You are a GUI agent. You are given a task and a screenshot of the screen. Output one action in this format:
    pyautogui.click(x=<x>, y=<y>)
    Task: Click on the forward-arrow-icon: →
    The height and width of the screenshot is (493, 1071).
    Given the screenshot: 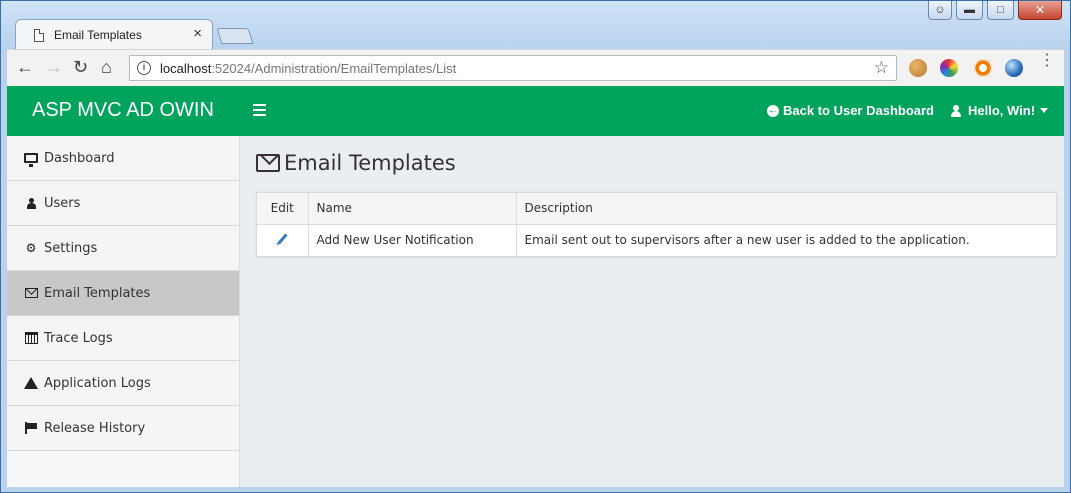 What is the action you would take?
    pyautogui.click(x=54, y=67)
    